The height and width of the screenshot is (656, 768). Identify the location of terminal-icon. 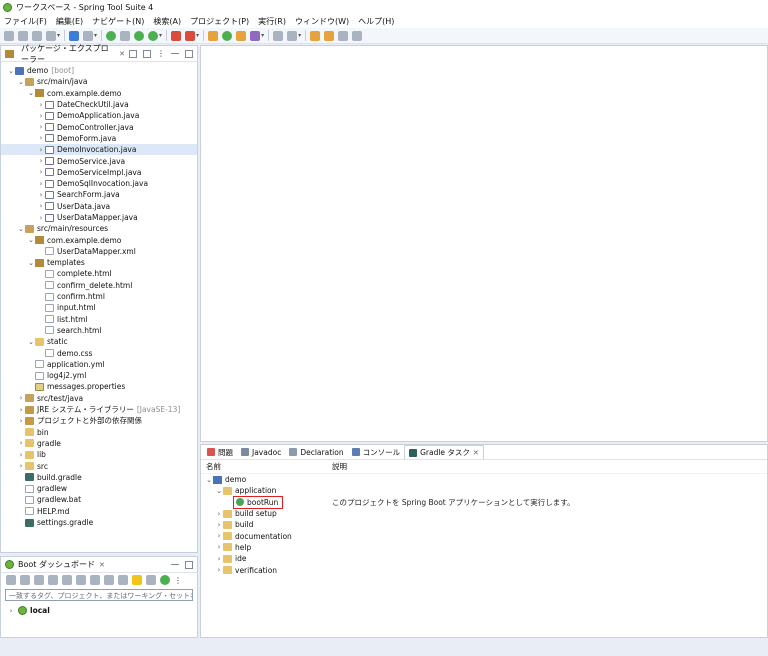
(74, 35).